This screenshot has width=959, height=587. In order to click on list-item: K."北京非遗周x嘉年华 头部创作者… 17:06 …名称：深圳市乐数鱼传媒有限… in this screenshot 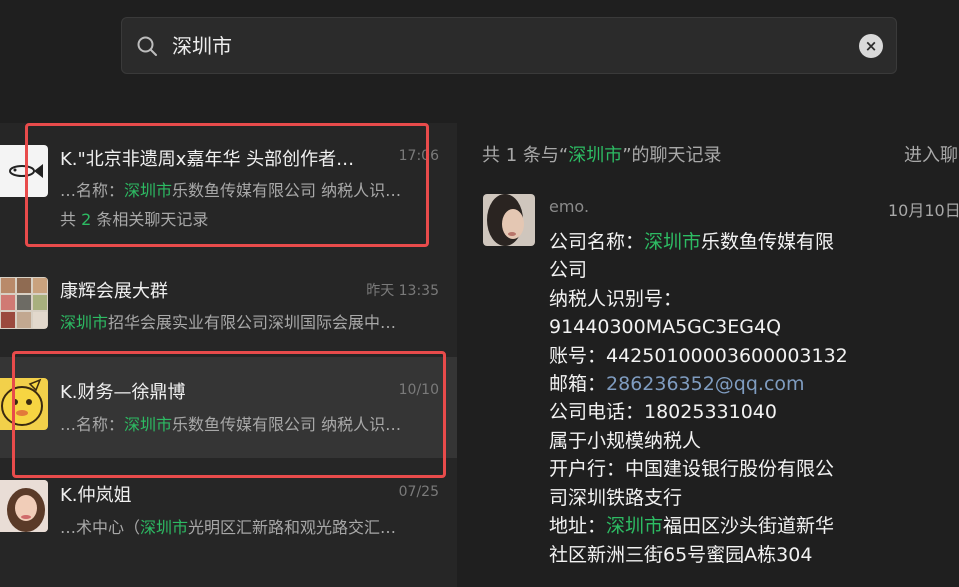, I will do `click(228, 186)`.